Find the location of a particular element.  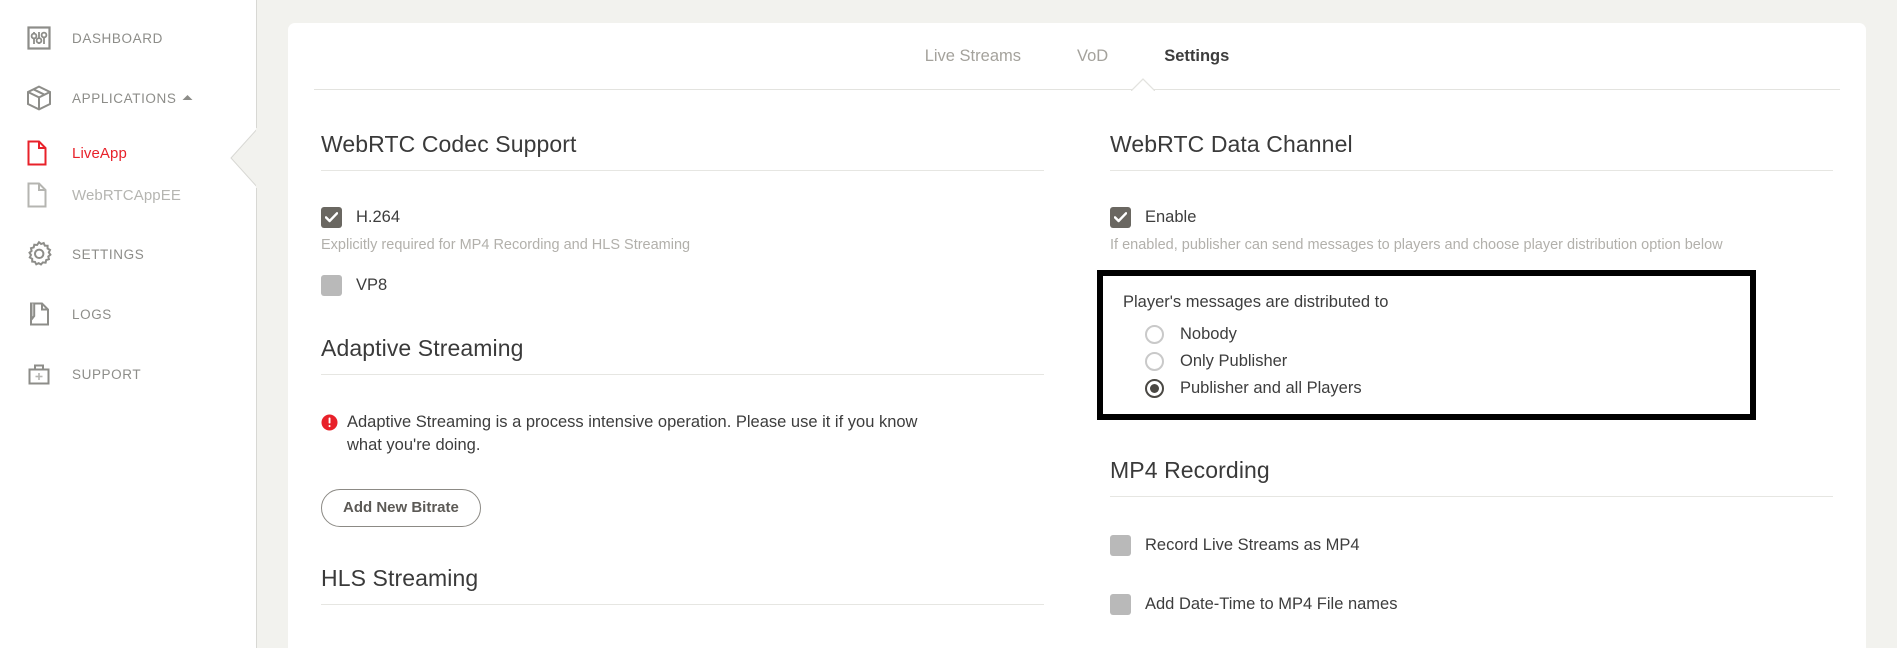

add-datetime-checkbox is located at coordinates (1120, 604).